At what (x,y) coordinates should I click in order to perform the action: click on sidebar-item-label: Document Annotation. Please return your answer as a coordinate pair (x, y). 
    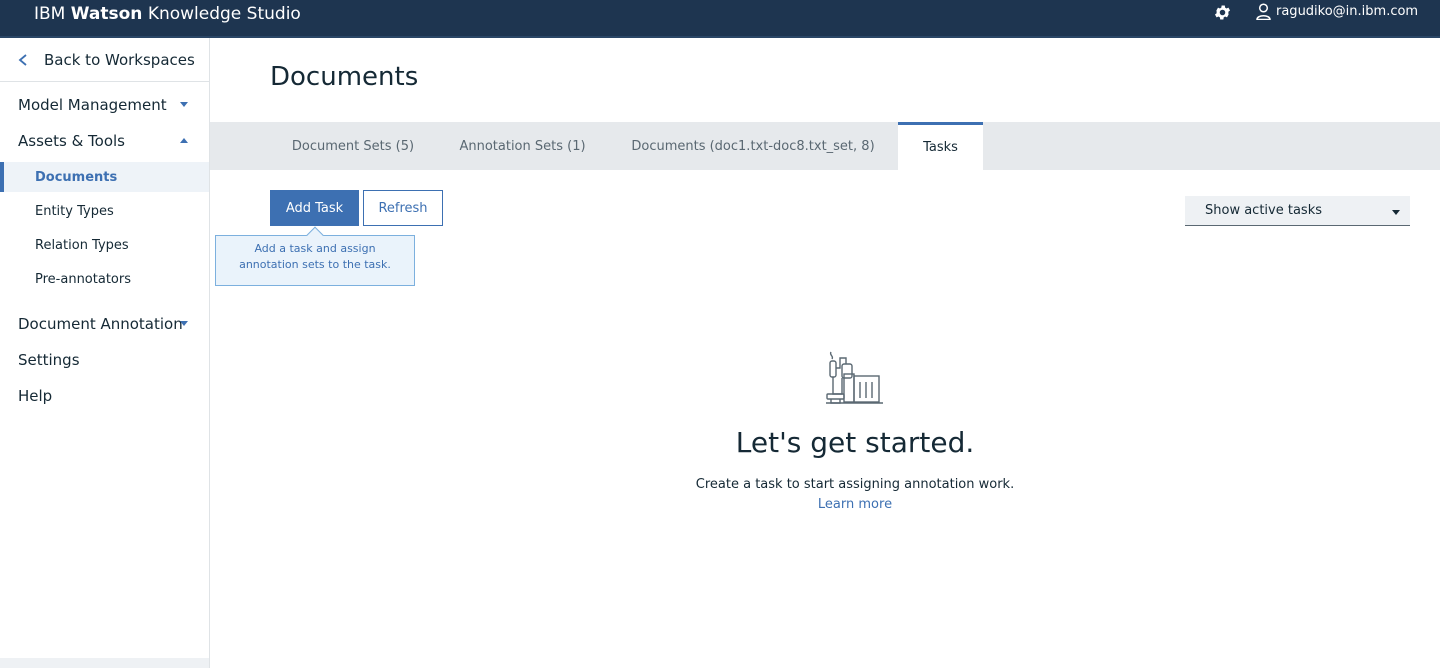
    Looking at the image, I should click on (100, 324).